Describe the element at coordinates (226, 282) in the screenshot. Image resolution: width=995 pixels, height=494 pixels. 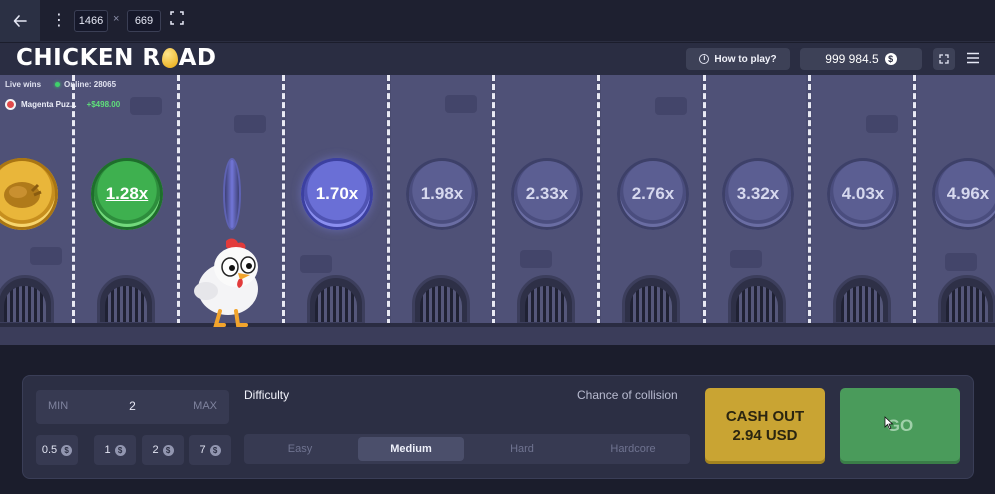
I see `chicken-character` at that location.